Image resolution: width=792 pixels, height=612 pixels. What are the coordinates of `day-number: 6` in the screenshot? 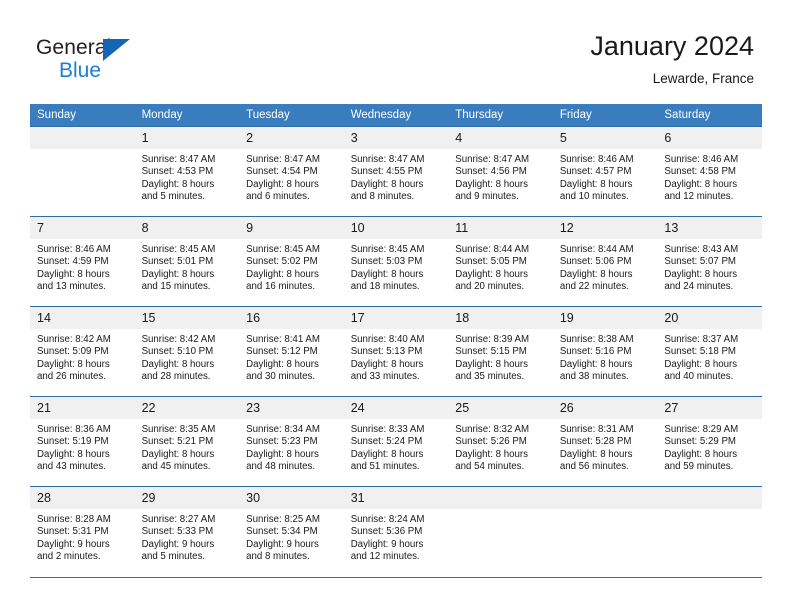 It's located at (709, 138).